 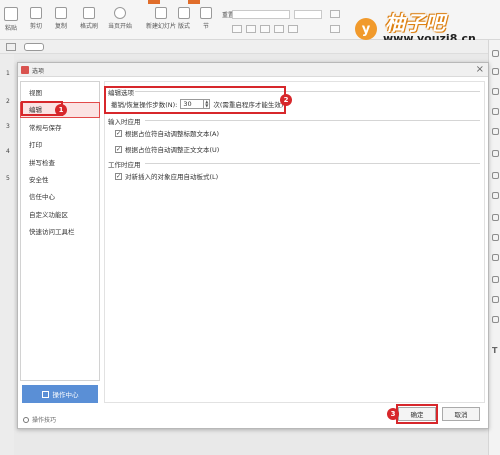 What do you see at coordinates (60, 93) in the screenshot?
I see `nav-item-view: 视图` at bounding box center [60, 93].